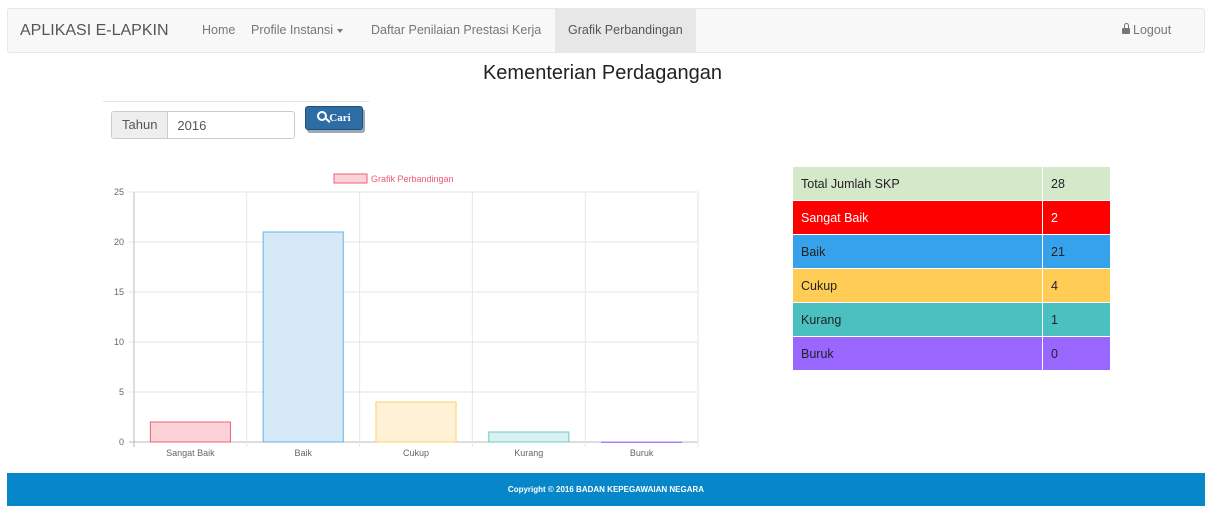  What do you see at coordinates (1126, 28) in the screenshot?
I see `lock-icon` at bounding box center [1126, 28].